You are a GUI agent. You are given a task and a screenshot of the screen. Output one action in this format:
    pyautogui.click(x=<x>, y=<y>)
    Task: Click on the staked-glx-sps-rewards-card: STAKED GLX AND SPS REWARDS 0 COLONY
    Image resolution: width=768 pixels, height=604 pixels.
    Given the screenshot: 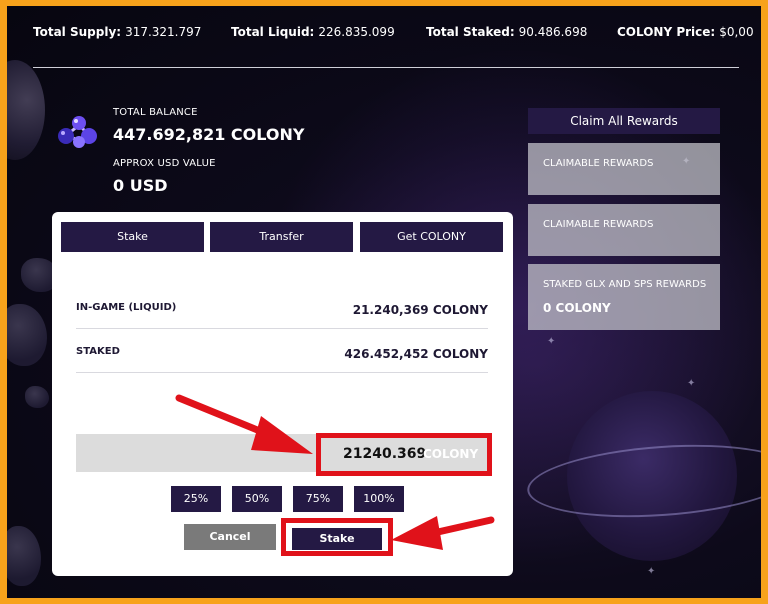 What is the action you would take?
    pyautogui.click(x=624, y=297)
    